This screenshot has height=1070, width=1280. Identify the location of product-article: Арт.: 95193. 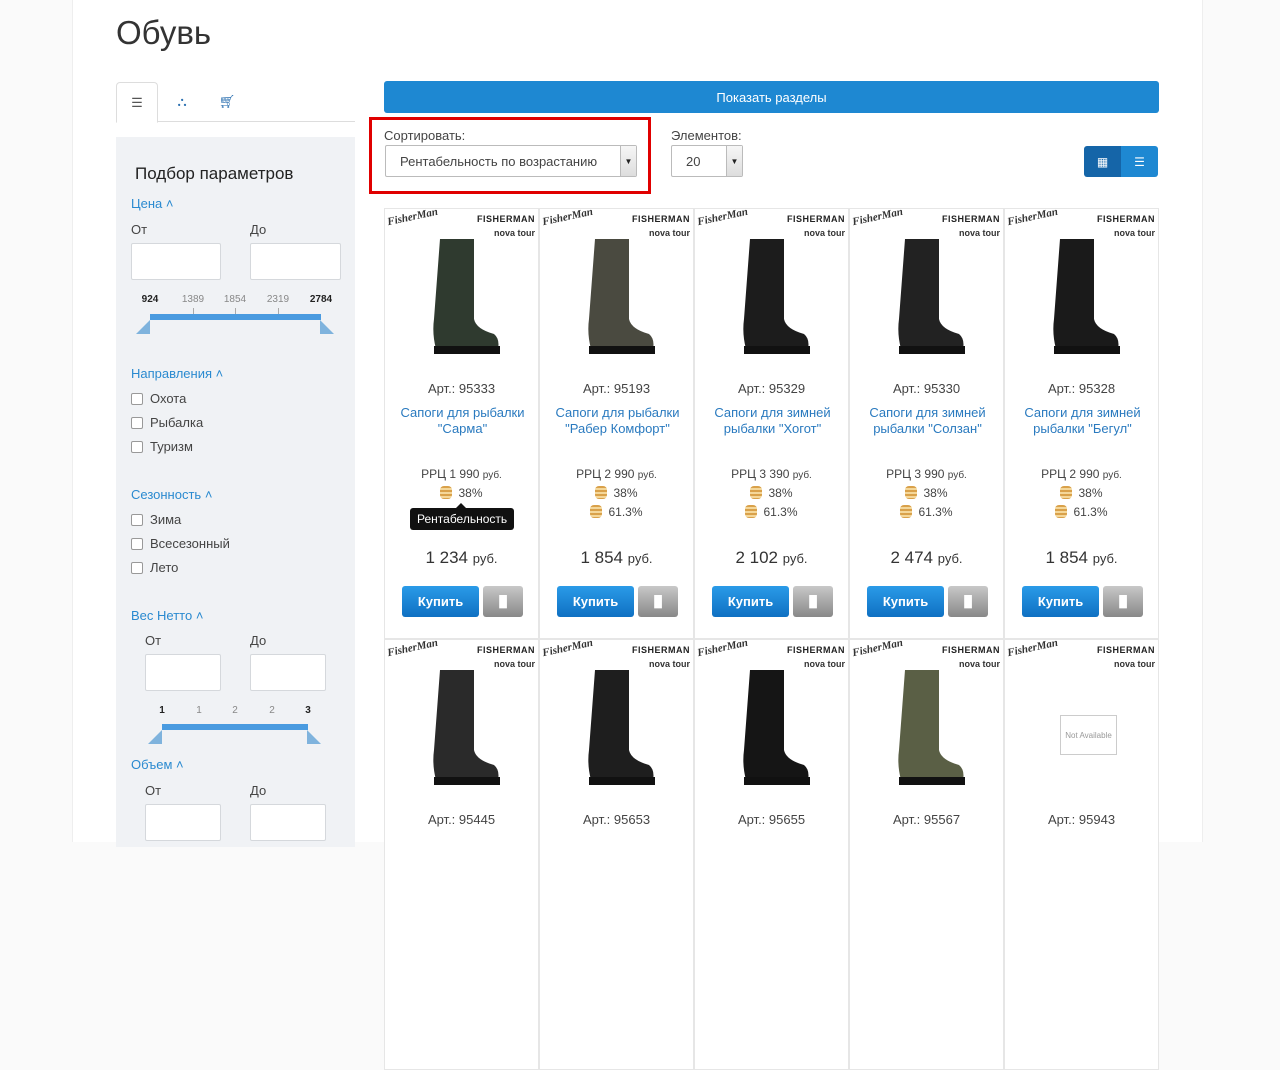
(616, 388).